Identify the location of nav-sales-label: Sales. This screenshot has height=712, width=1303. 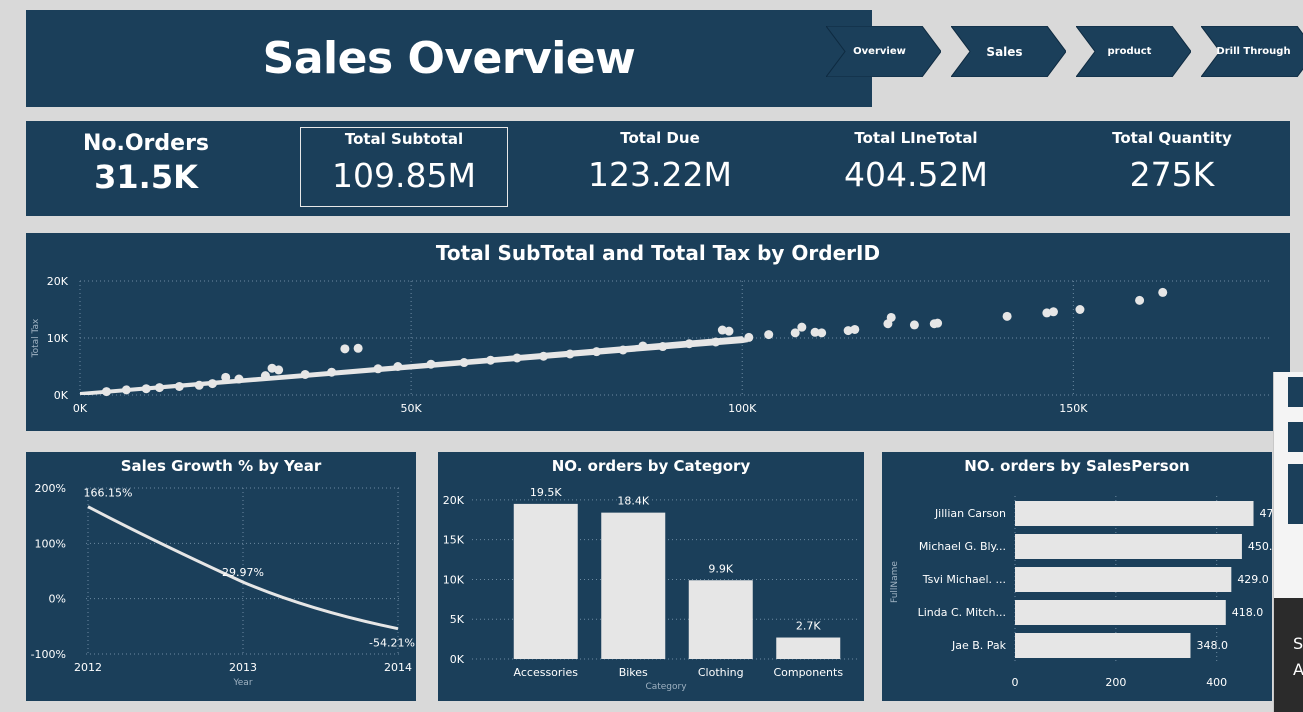
(1004, 51).